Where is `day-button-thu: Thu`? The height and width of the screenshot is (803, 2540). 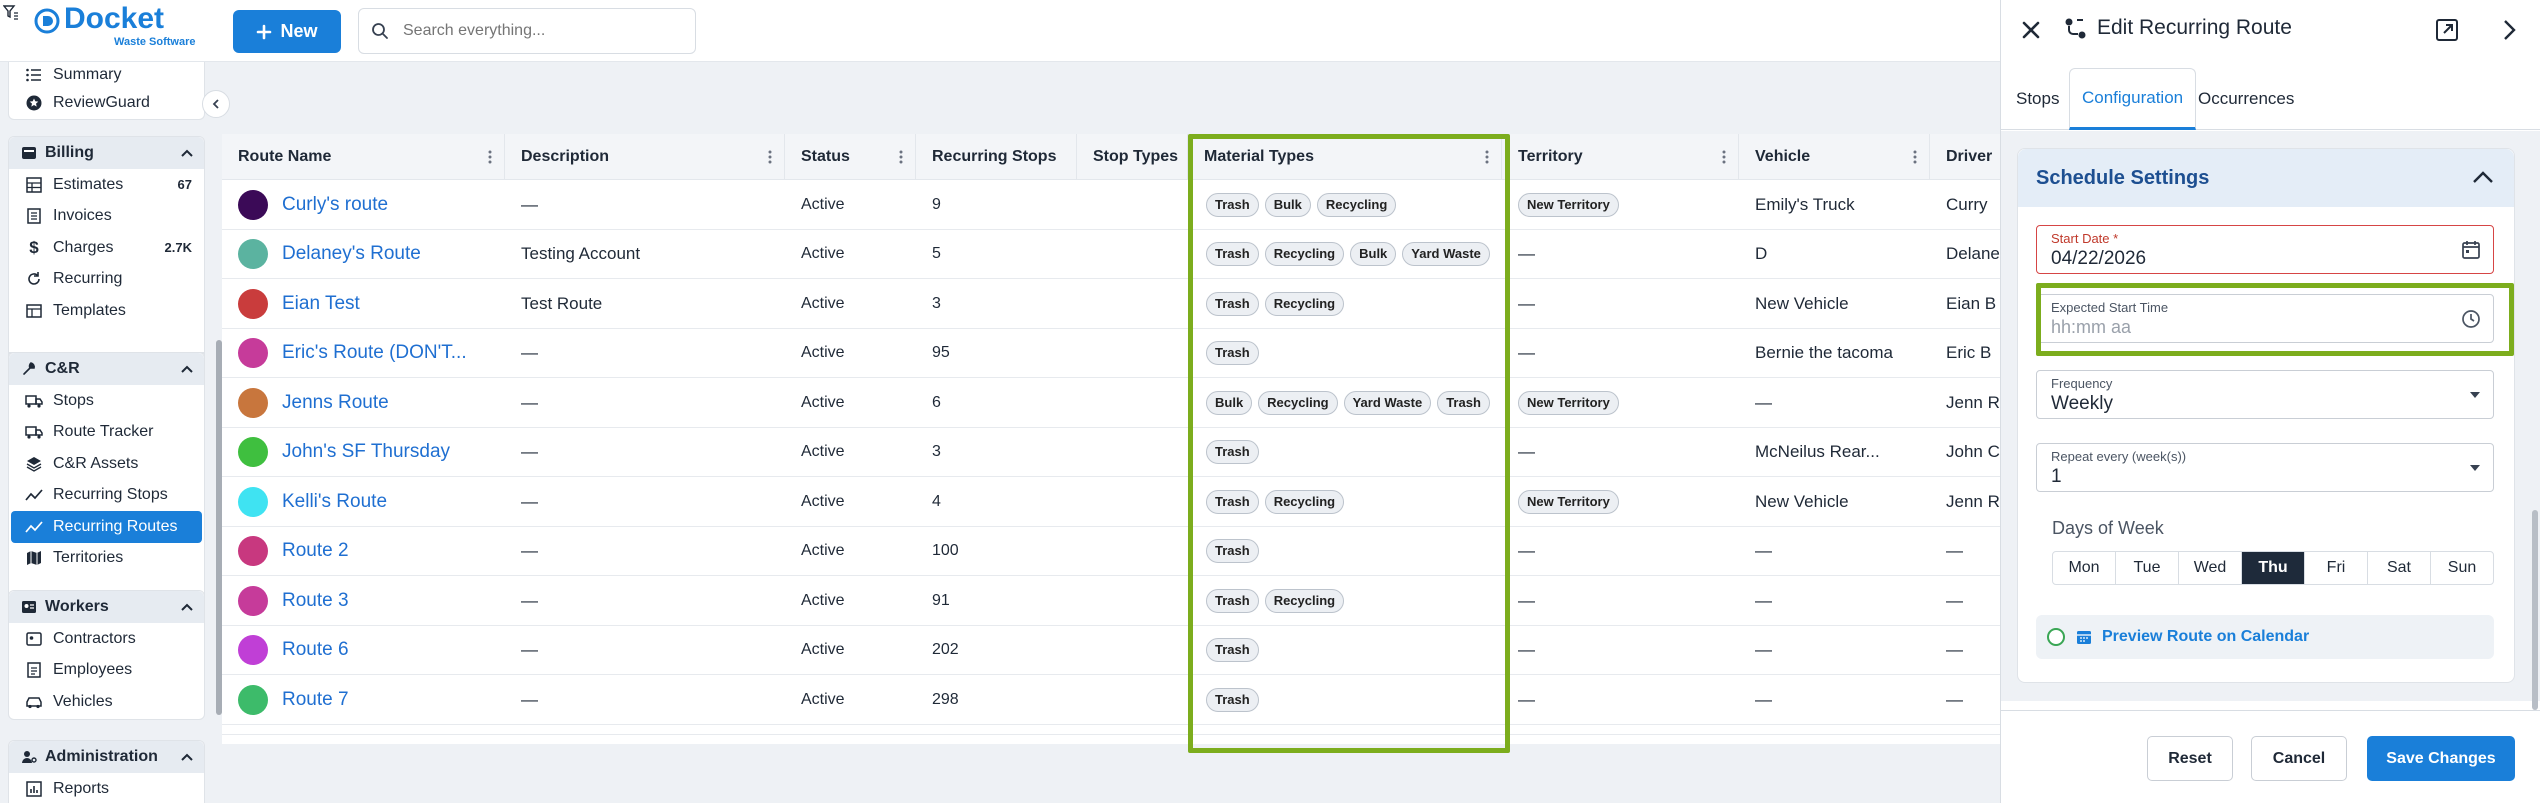
day-button-thu: Thu is located at coordinates (2273, 568).